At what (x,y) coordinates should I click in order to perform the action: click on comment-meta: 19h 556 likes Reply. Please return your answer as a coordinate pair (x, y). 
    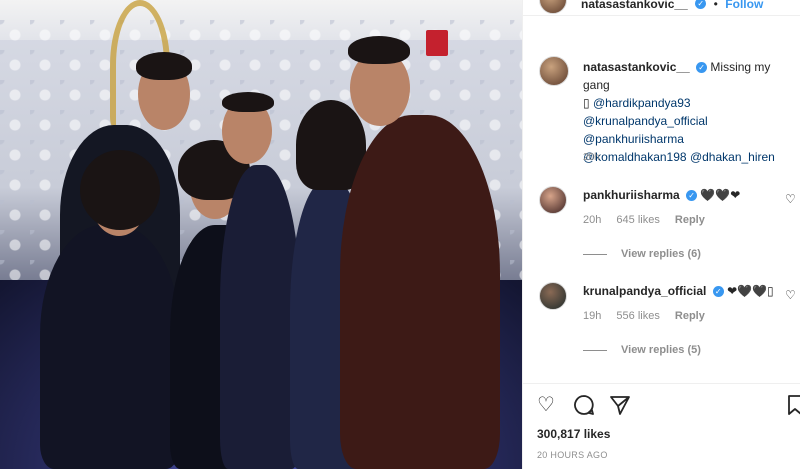
    Looking at the image, I should click on (650, 316).